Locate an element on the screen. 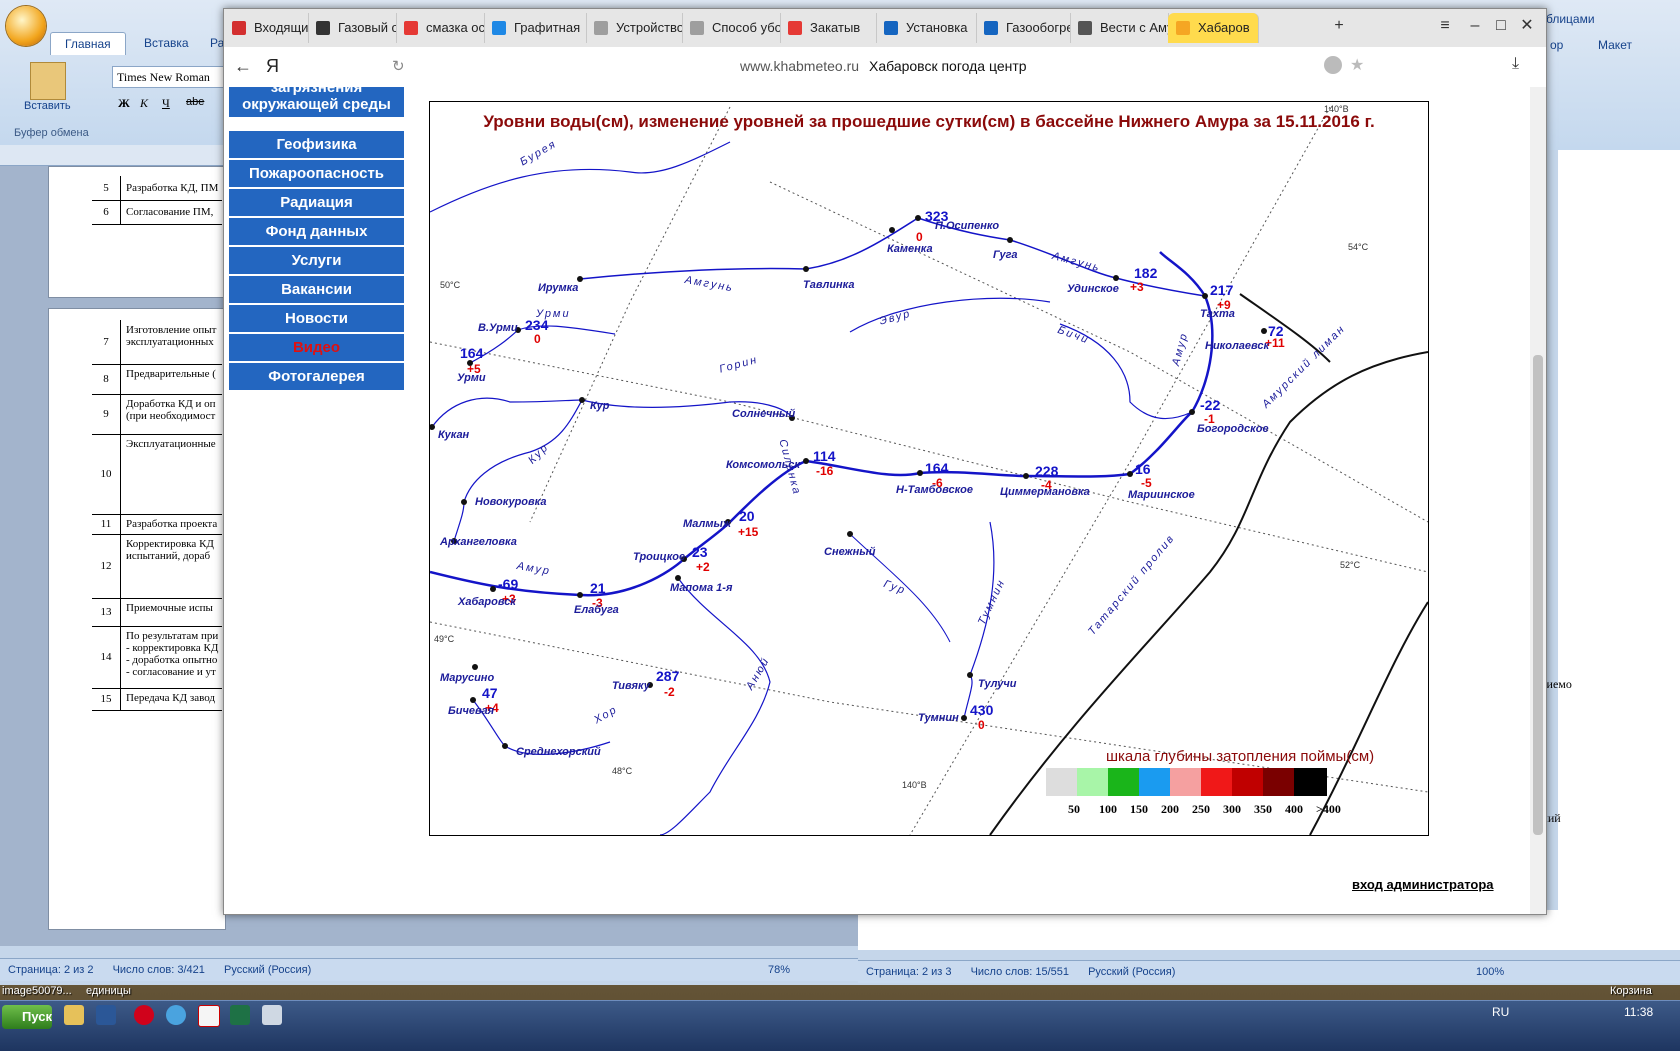 This screenshot has width=1680, height=1051. sidebar-item: Фонд данных is located at coordinates (316, 232).